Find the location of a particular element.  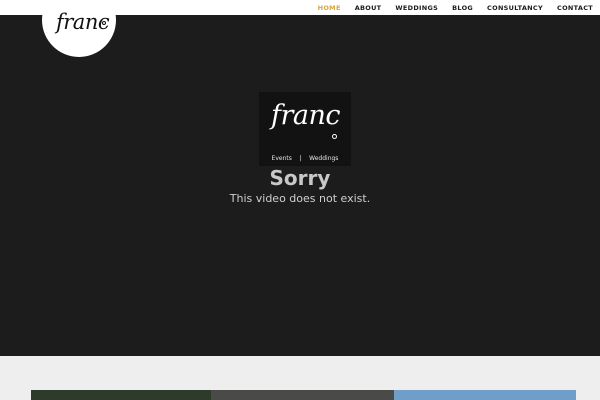

video-error-title: Sorry is located at coordinates (300, 178).